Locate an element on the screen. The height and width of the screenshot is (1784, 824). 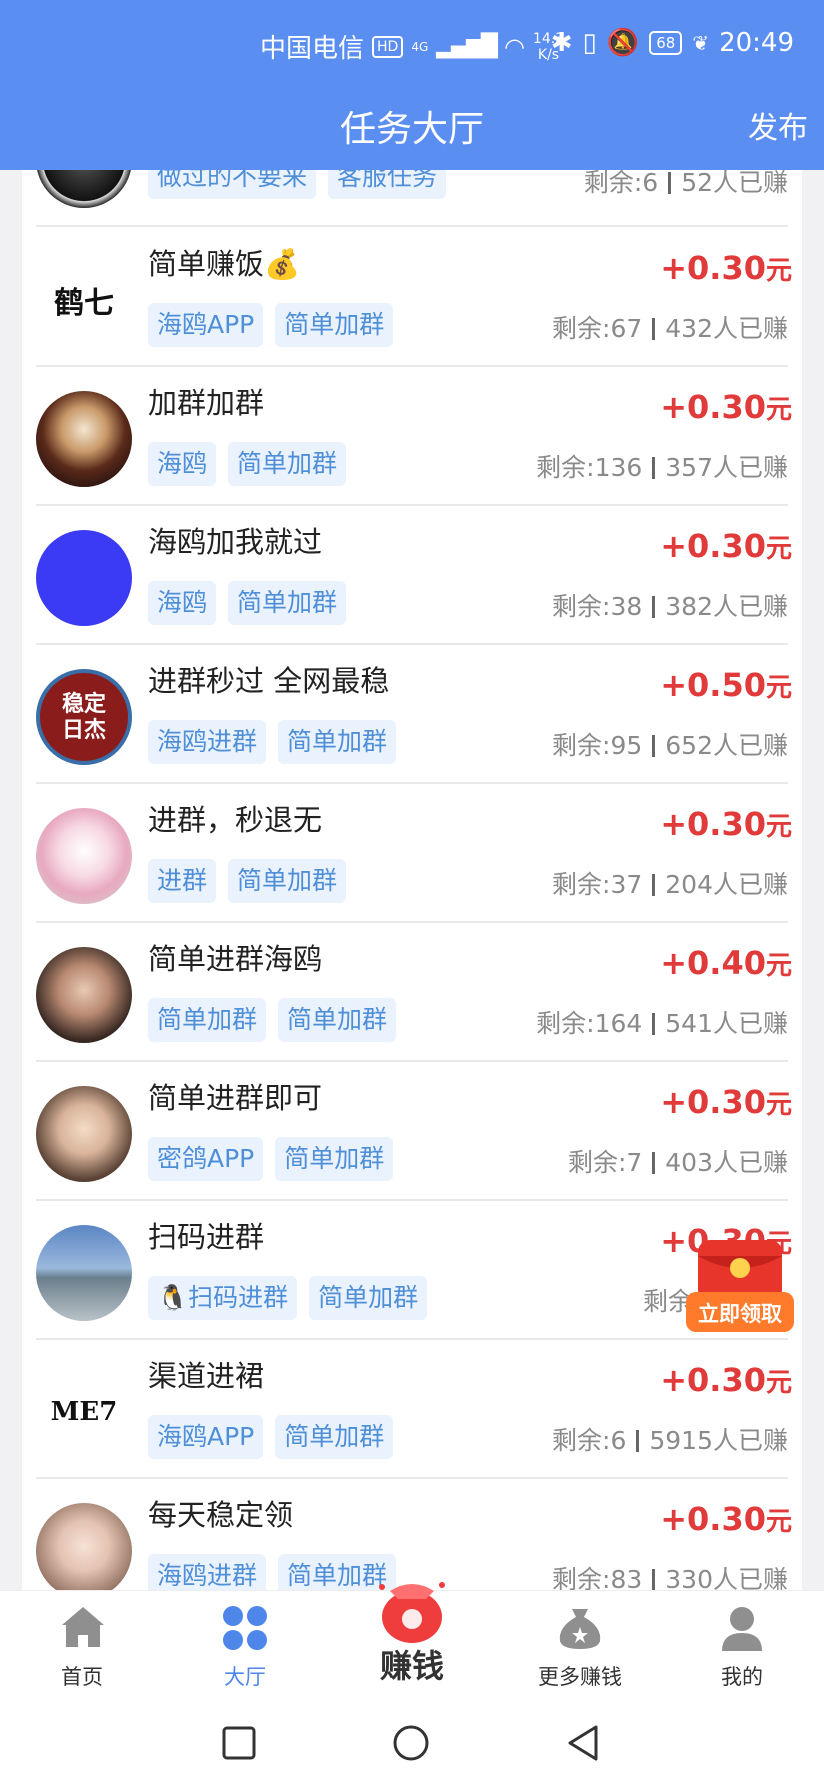
earned-count: 382人已赚 is located at coordinates (726, 606).